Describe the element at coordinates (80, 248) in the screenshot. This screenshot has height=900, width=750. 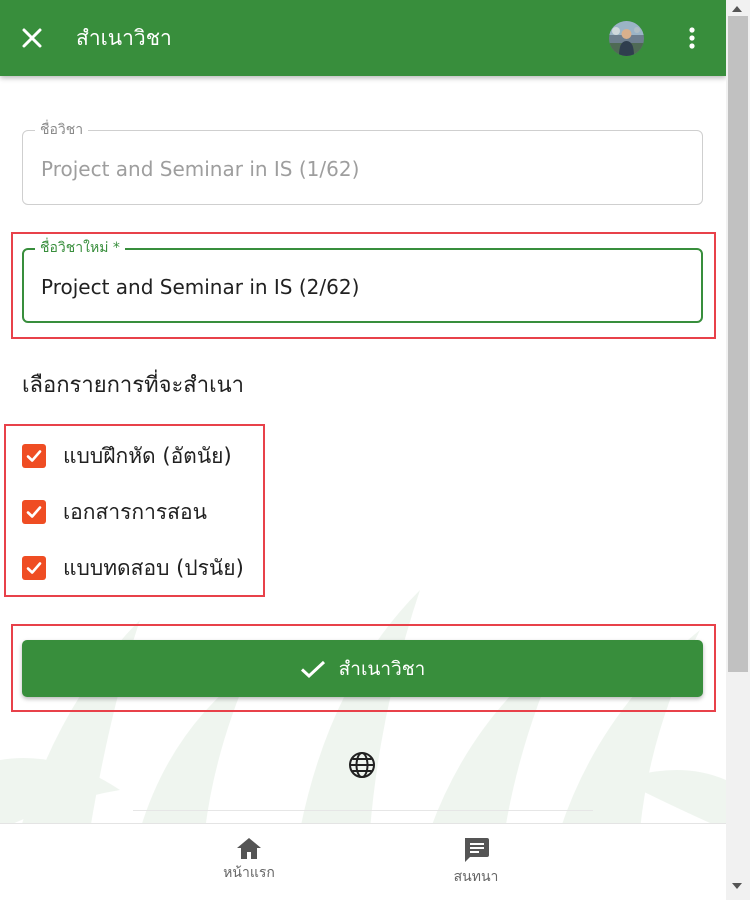
I see `new-course-name-label: ชื่อวิชาใหม่ *` at that location.